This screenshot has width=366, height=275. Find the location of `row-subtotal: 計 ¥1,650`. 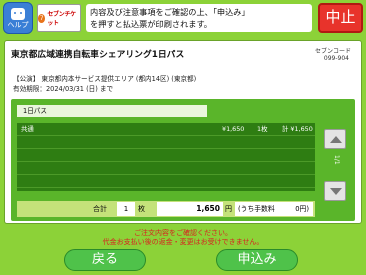

row-subtotal: 計 ¥1,650 is located at coordinates (297, 129).